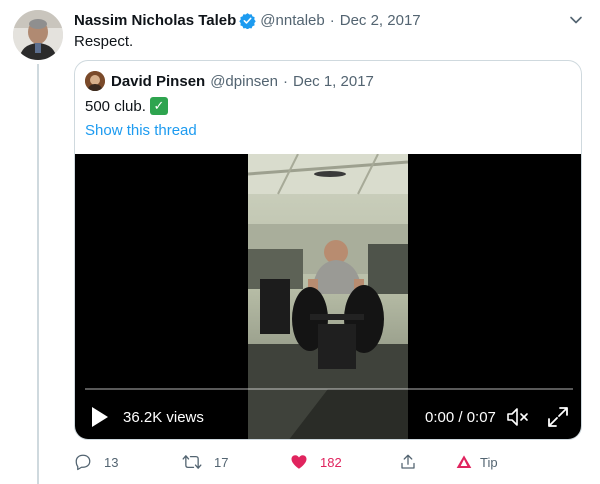  What do you see at coordinates (104, 41) in the screenshot?
I see `tweet-text: Respect.` at bounding box center [104, 41].